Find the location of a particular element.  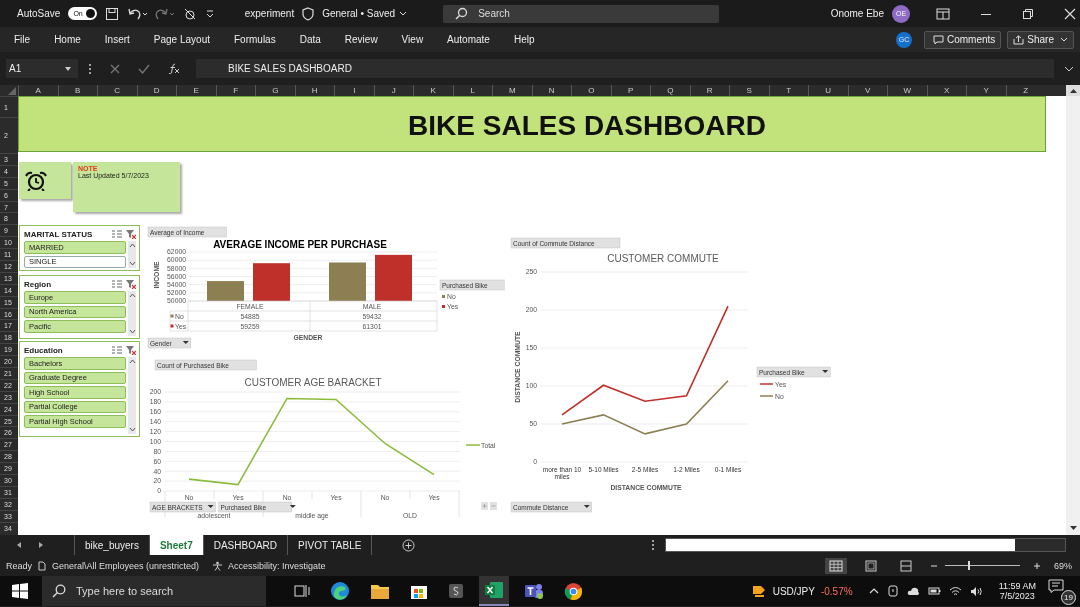

task-view-icon is located at coordinates (302, 591).